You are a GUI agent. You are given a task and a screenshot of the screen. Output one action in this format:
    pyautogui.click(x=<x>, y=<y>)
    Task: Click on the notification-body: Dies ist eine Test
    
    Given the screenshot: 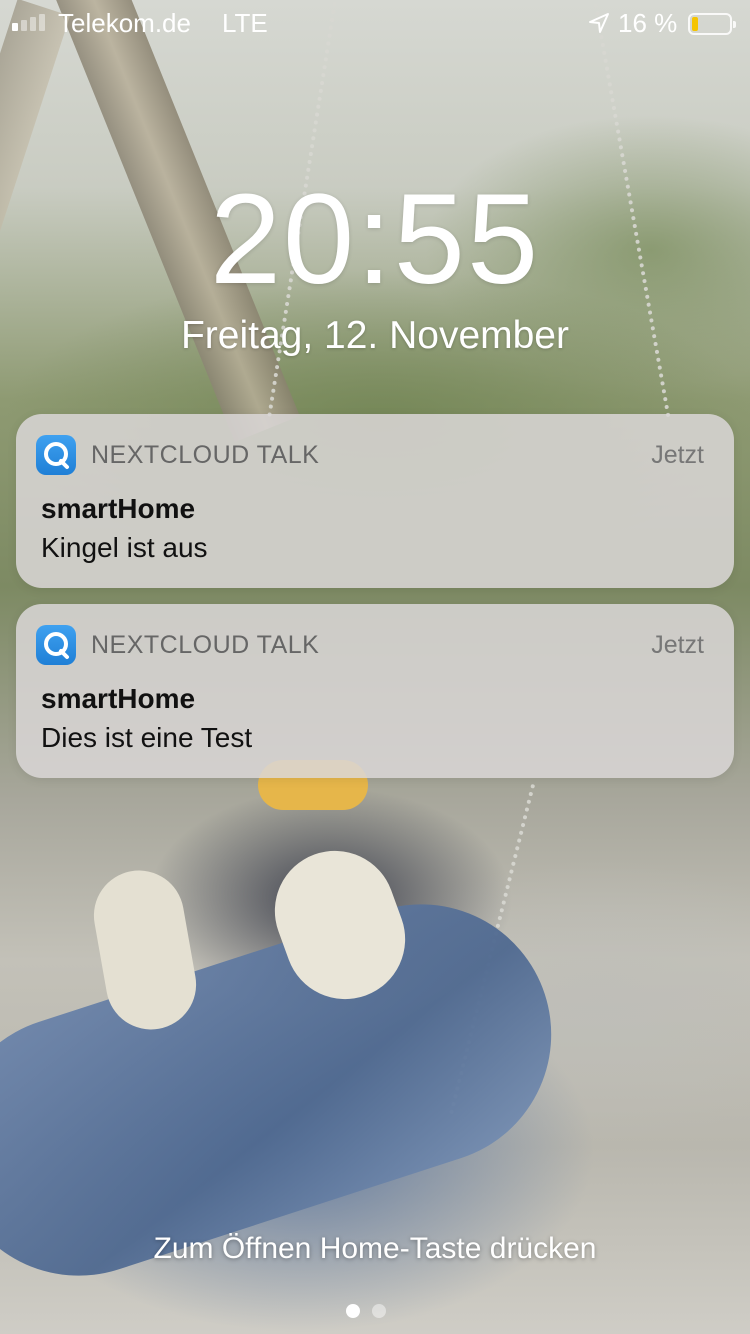 What is the action you would take?
    pyautogui.click(x=147, y=737)
    